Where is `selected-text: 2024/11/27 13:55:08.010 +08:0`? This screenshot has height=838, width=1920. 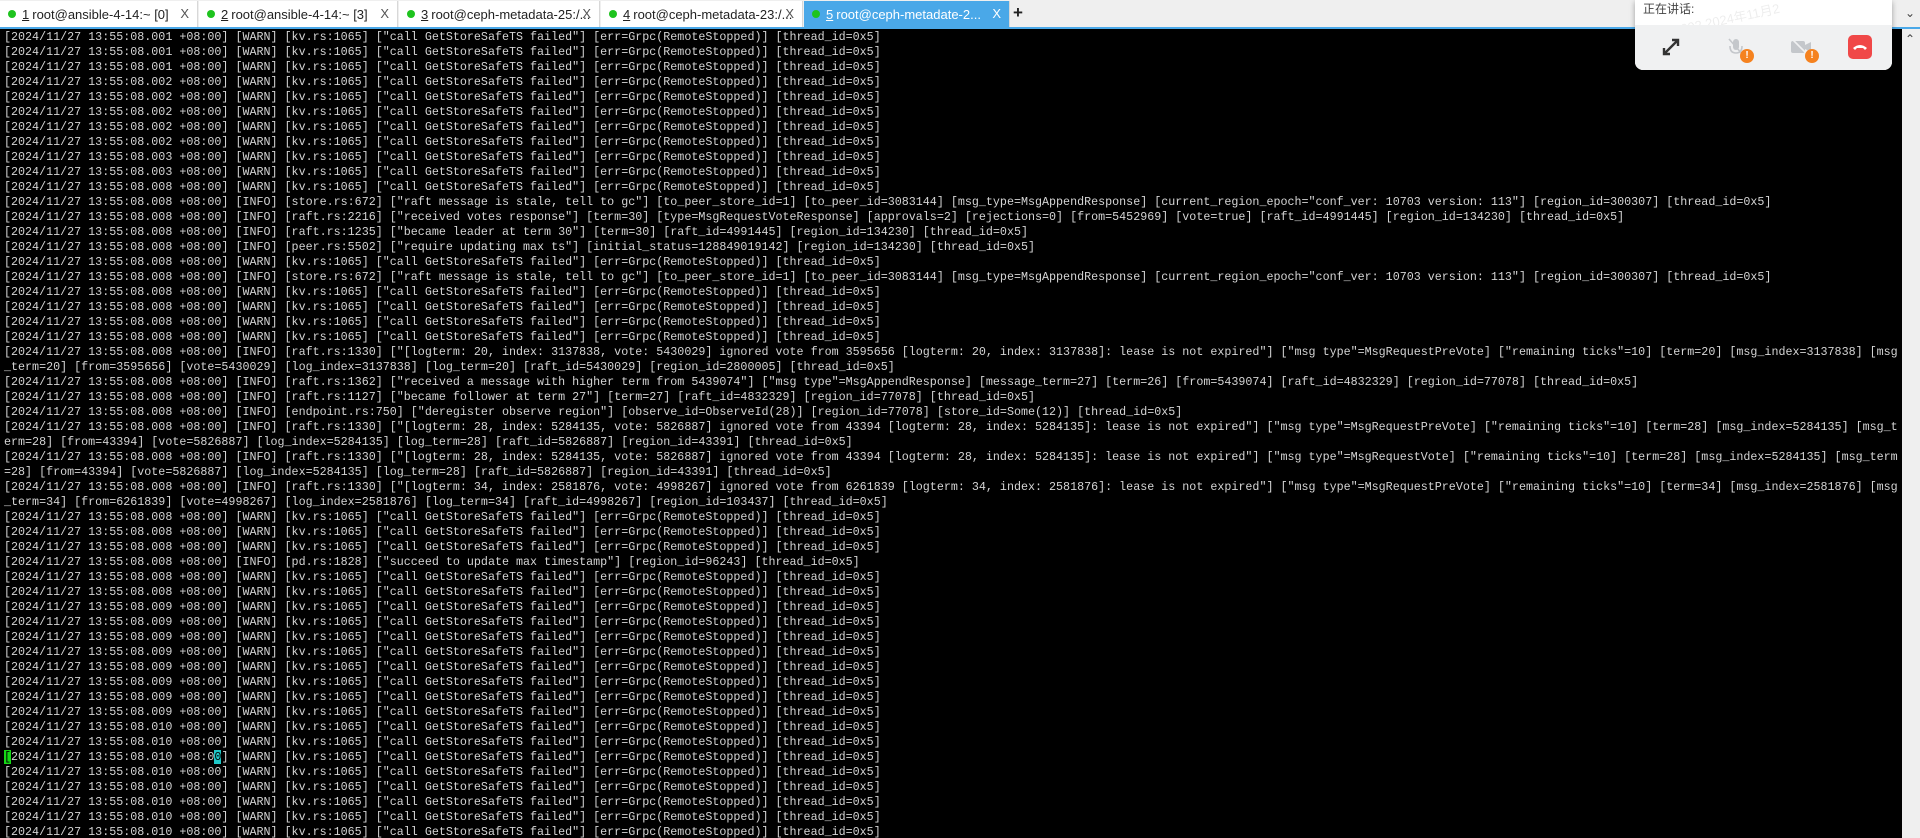
selected-text: 2024/11/27 13:55:08.010 +08:0 is located at coordinates (113, 757).